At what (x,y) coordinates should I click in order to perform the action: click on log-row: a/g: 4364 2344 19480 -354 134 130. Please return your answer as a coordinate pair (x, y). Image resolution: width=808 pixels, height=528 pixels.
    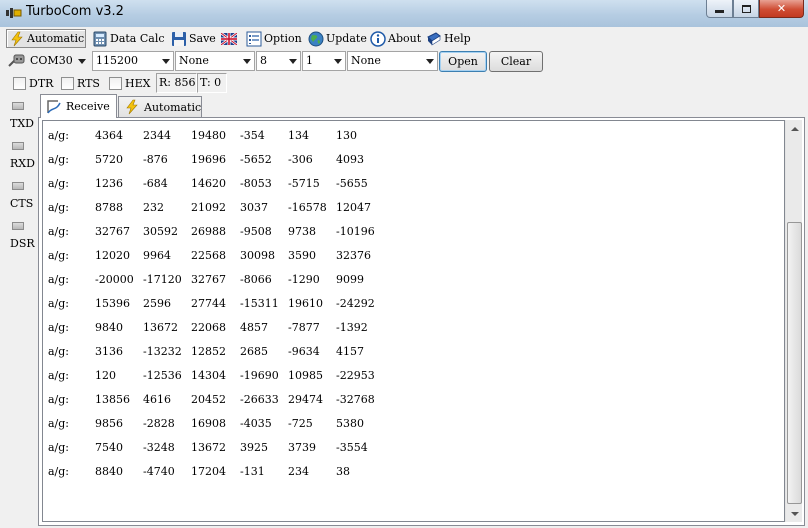
    Looking at the image, I should click on (408, 141).